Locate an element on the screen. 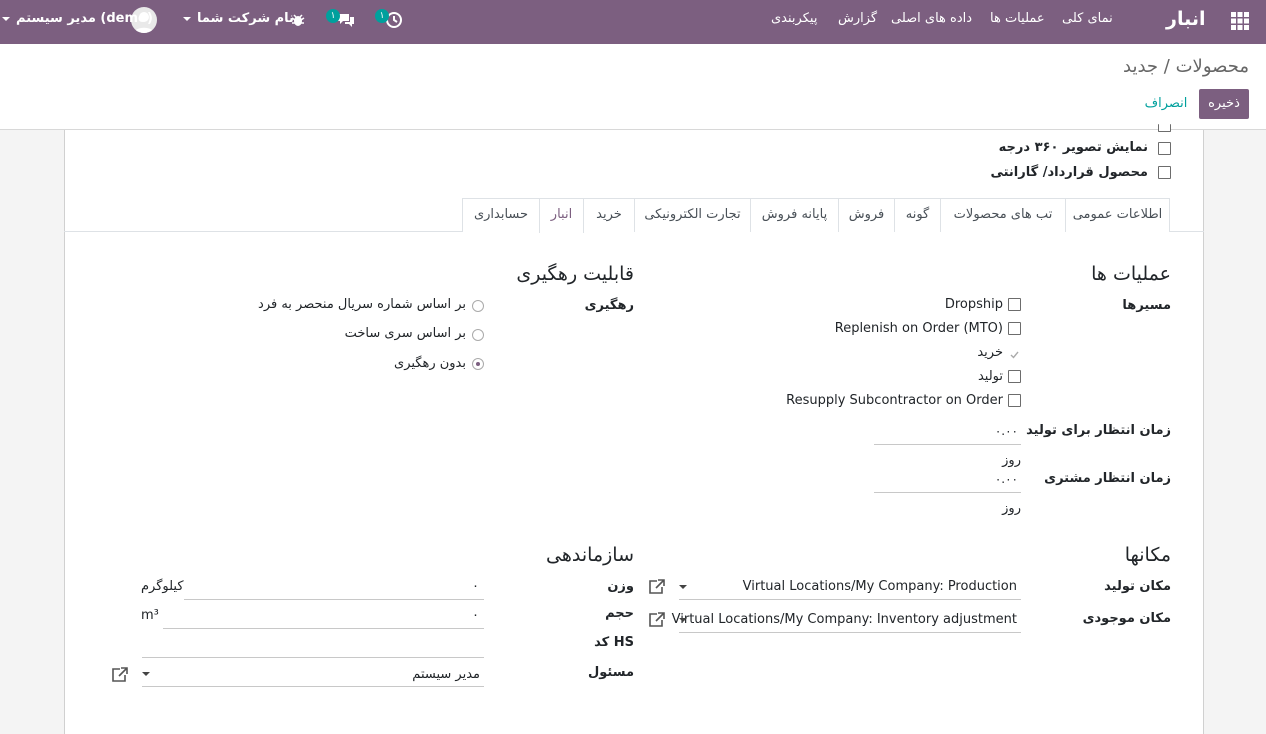 The width and height of the screenshot is (1266, 734). route-manufacture-label: تولید is located at coordinates (990, 376).